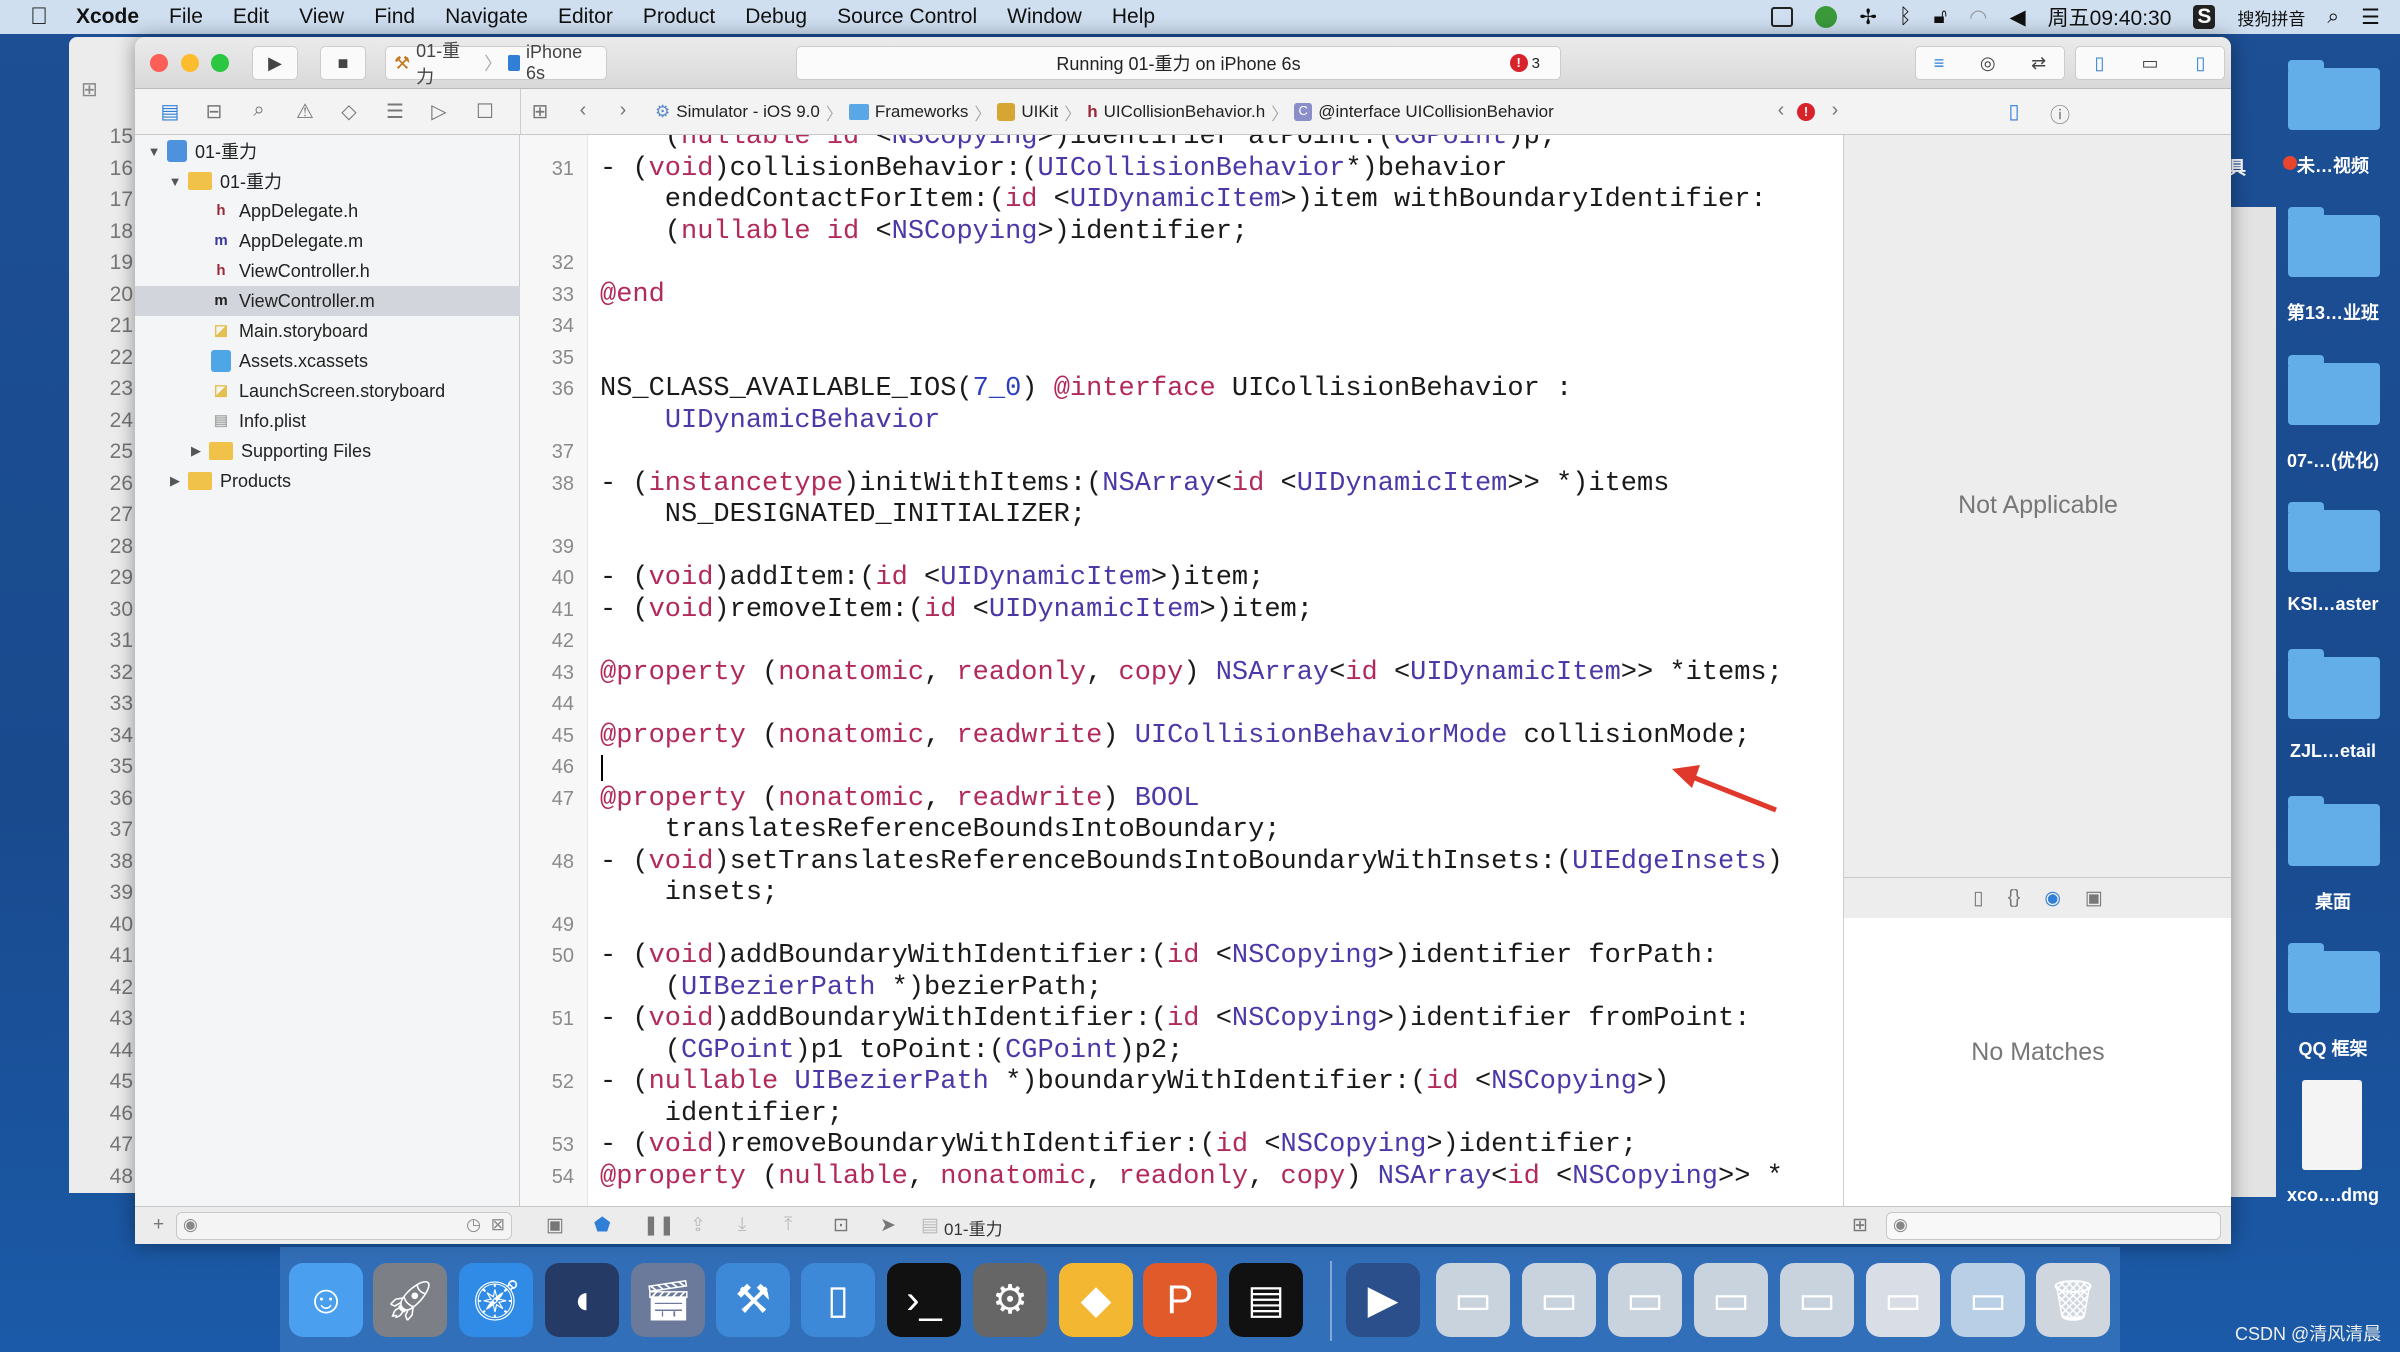 This screenshot has width=2400, height=1352. Describe the element at coordinates (2052, 898) in the screenshot. I see `object-library-icon: ◉` at that location.